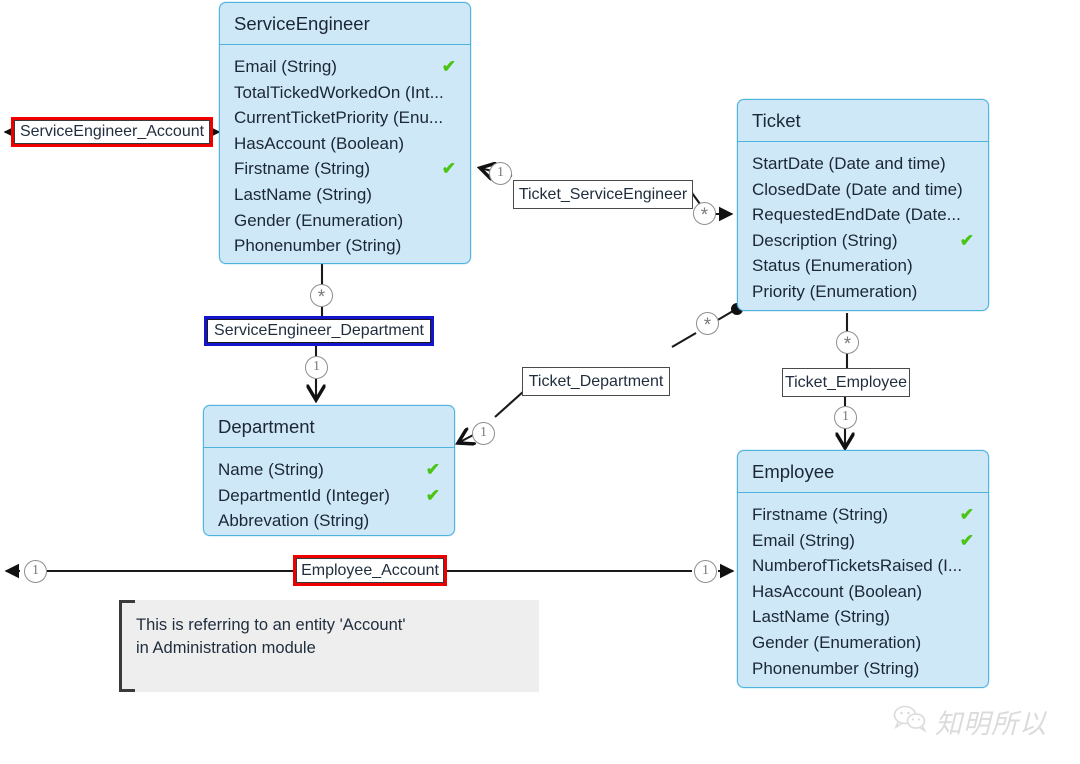  I want to click on attribute-row: Name (String) ✔, so click(331, 470).